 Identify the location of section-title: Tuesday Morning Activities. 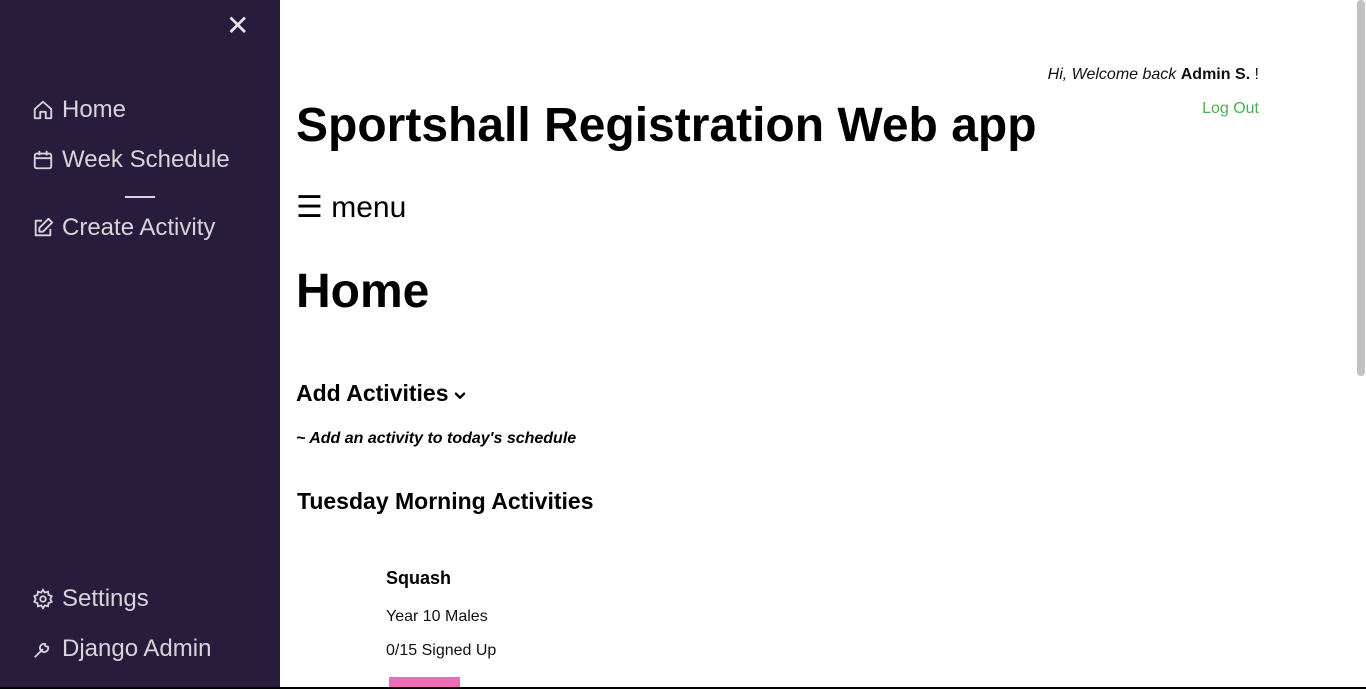
(445, 501).